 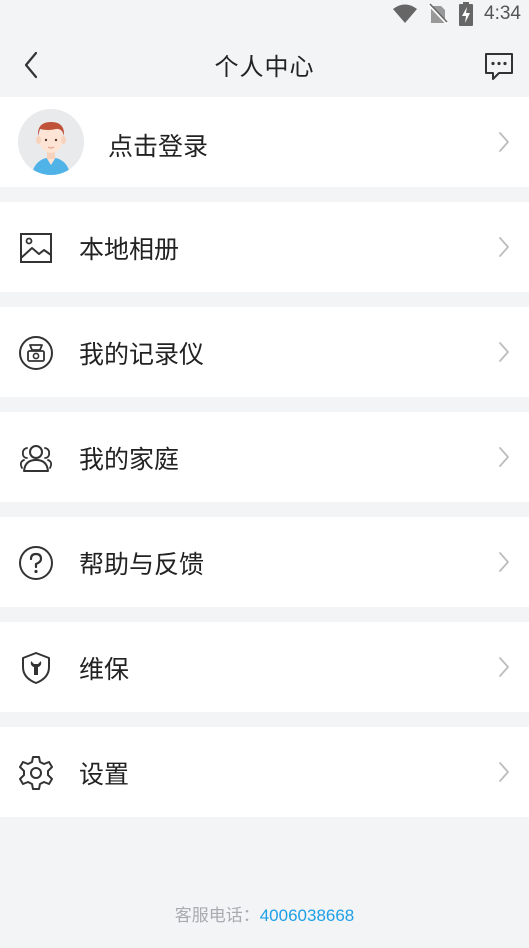 I want to click on nav-bar: 个人中心, so click(x=264, y=64).